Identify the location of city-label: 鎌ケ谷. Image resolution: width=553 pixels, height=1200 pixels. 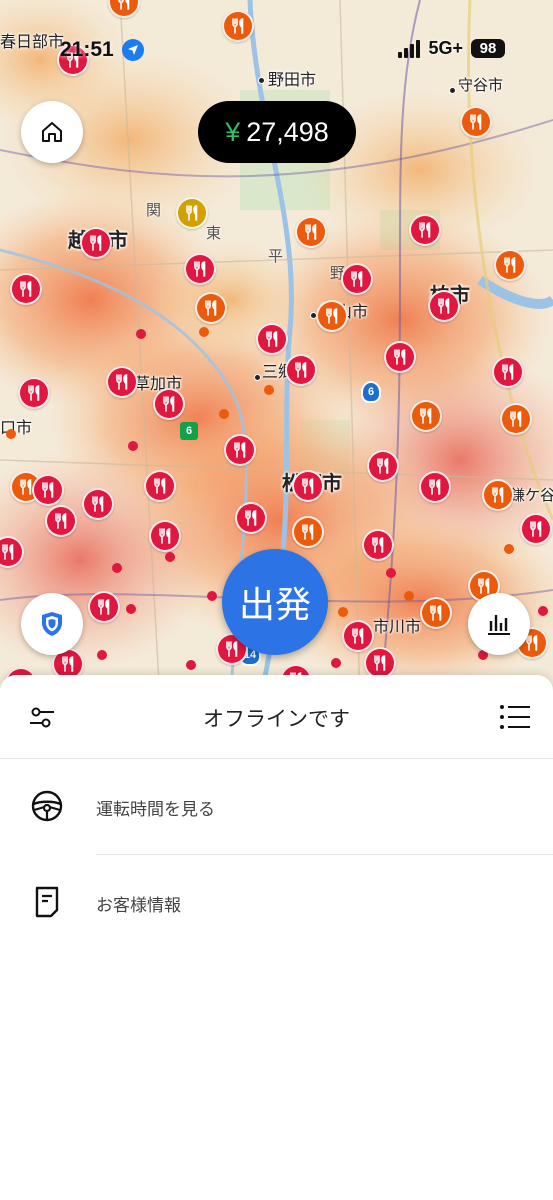
(531, 495).